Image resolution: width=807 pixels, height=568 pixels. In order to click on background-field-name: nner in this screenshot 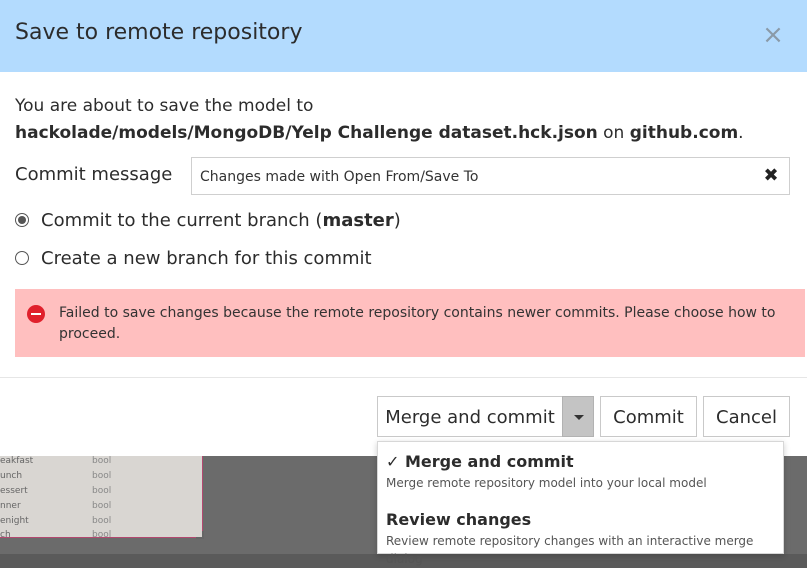, I will do `click(10, 506)`.